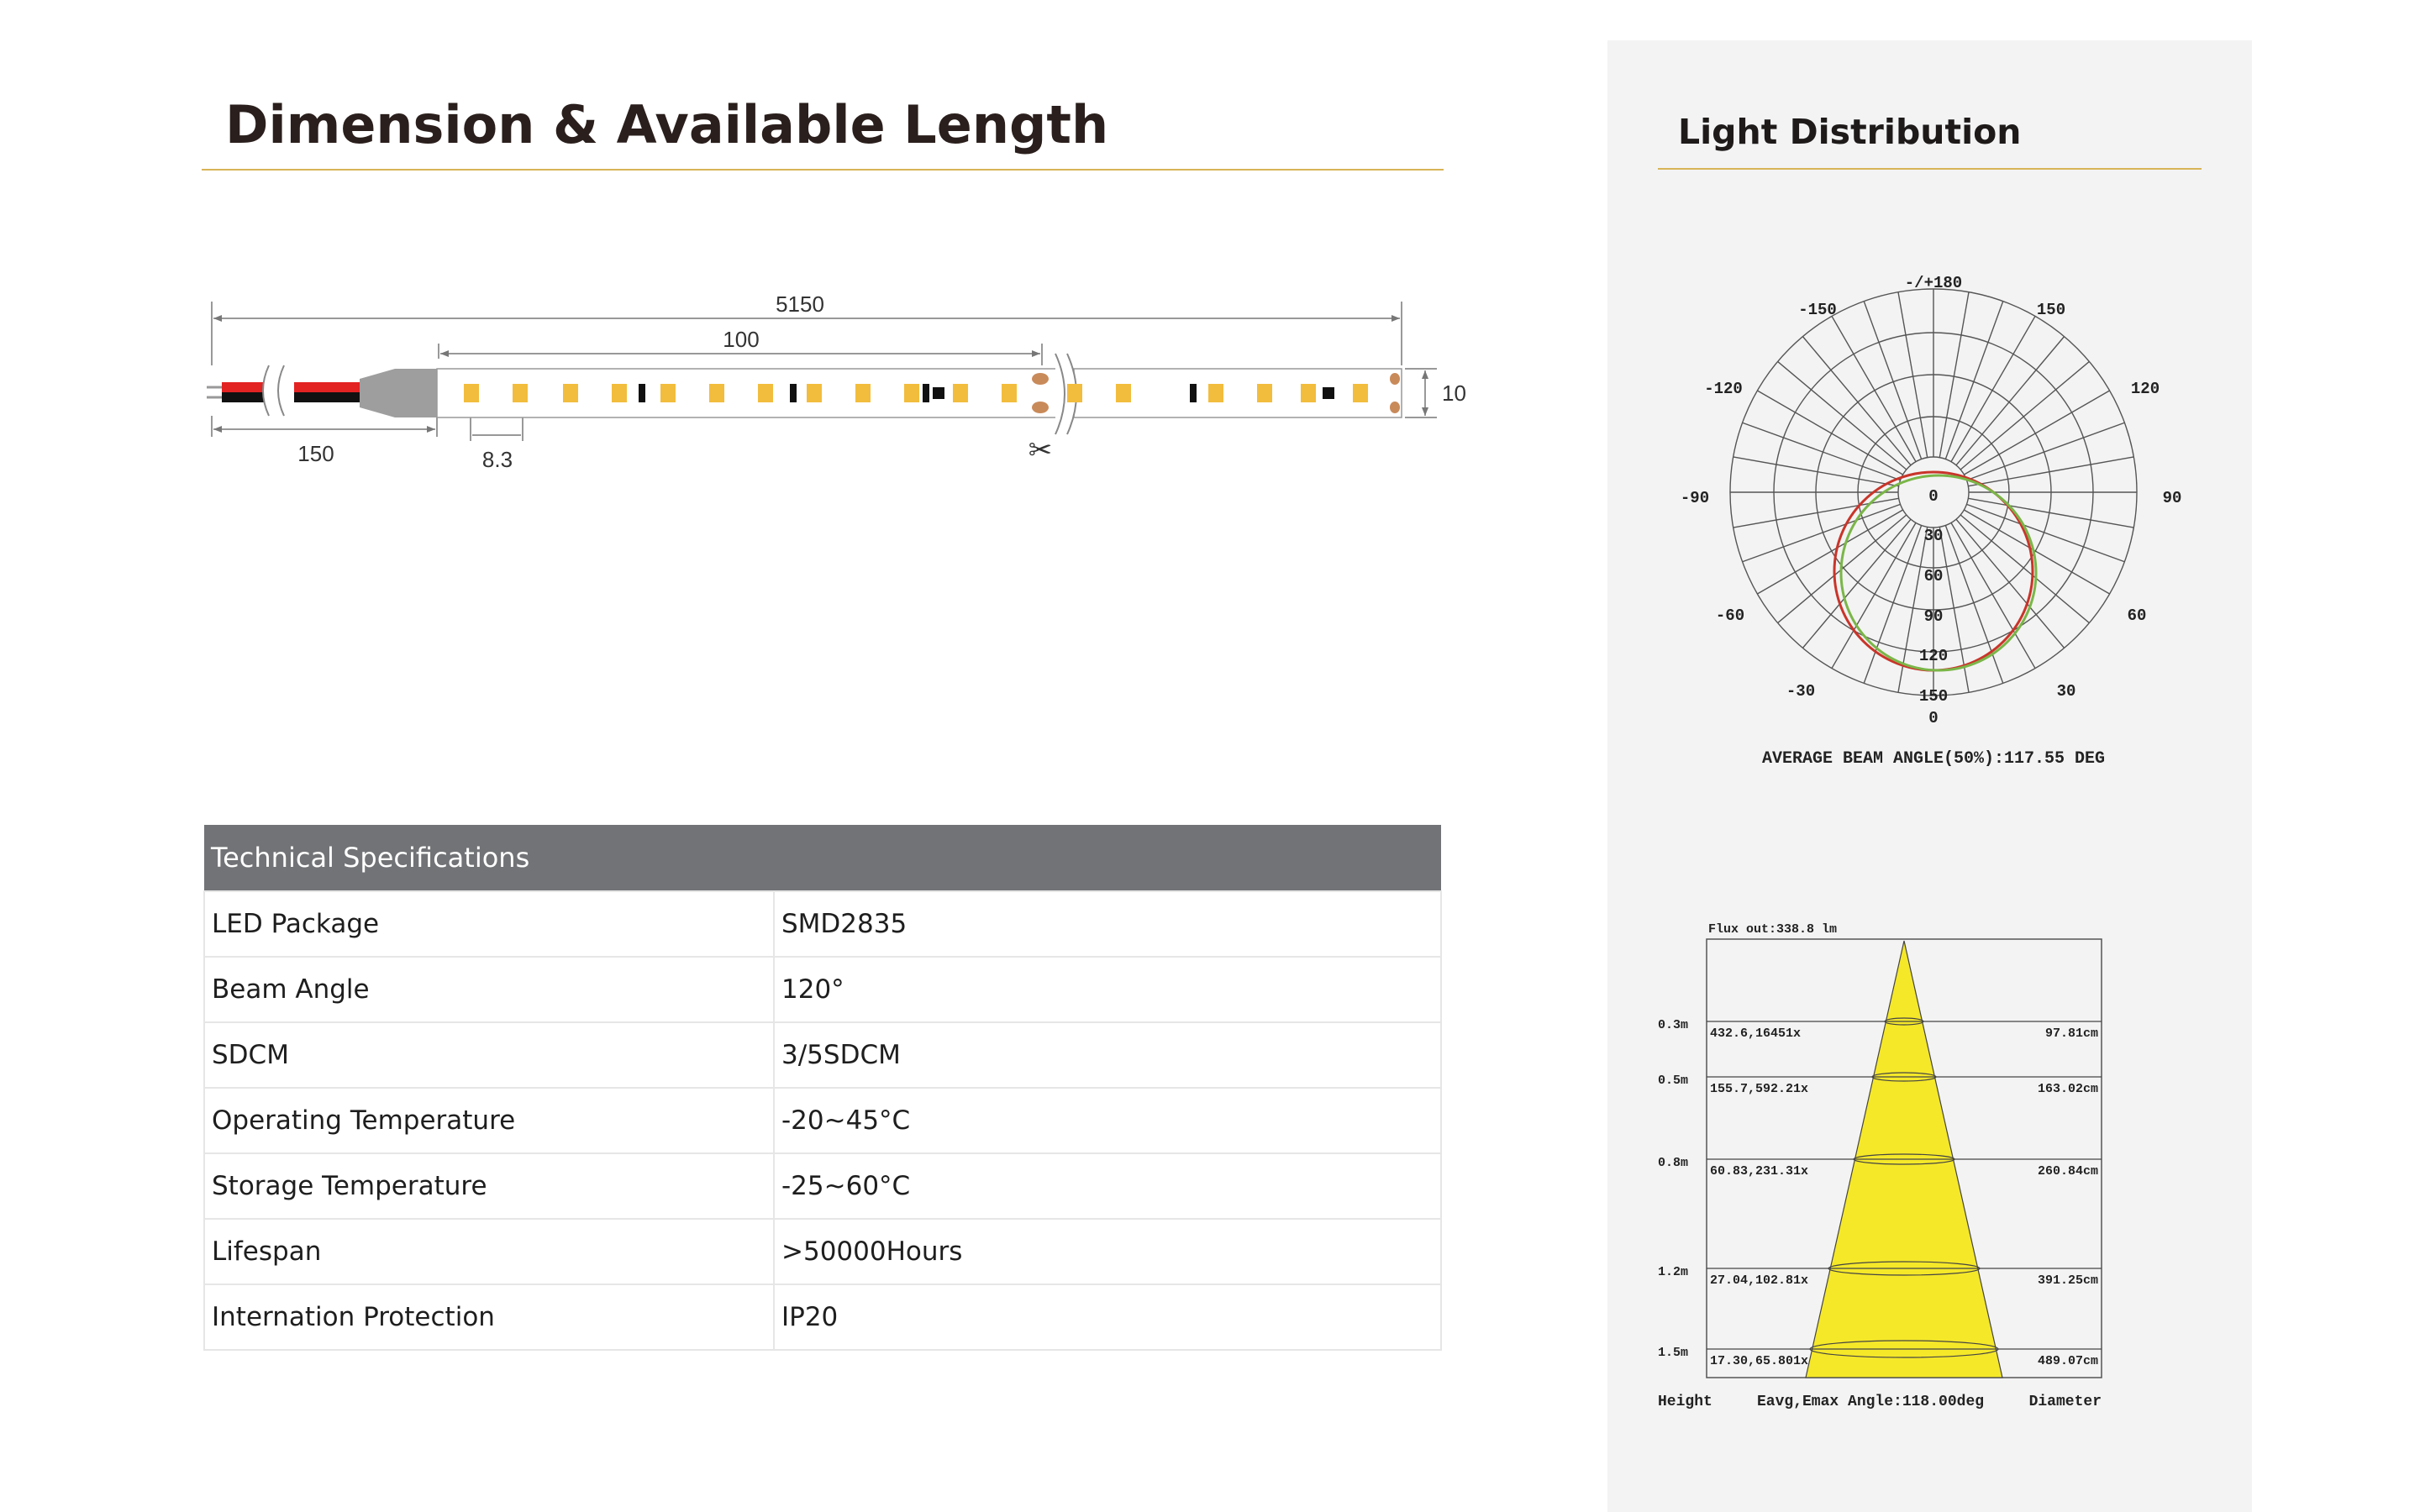 The height and width of the screenshot is (1512, 2420). I want to click on angle-label-top: -/+180, so click(1933, 283).